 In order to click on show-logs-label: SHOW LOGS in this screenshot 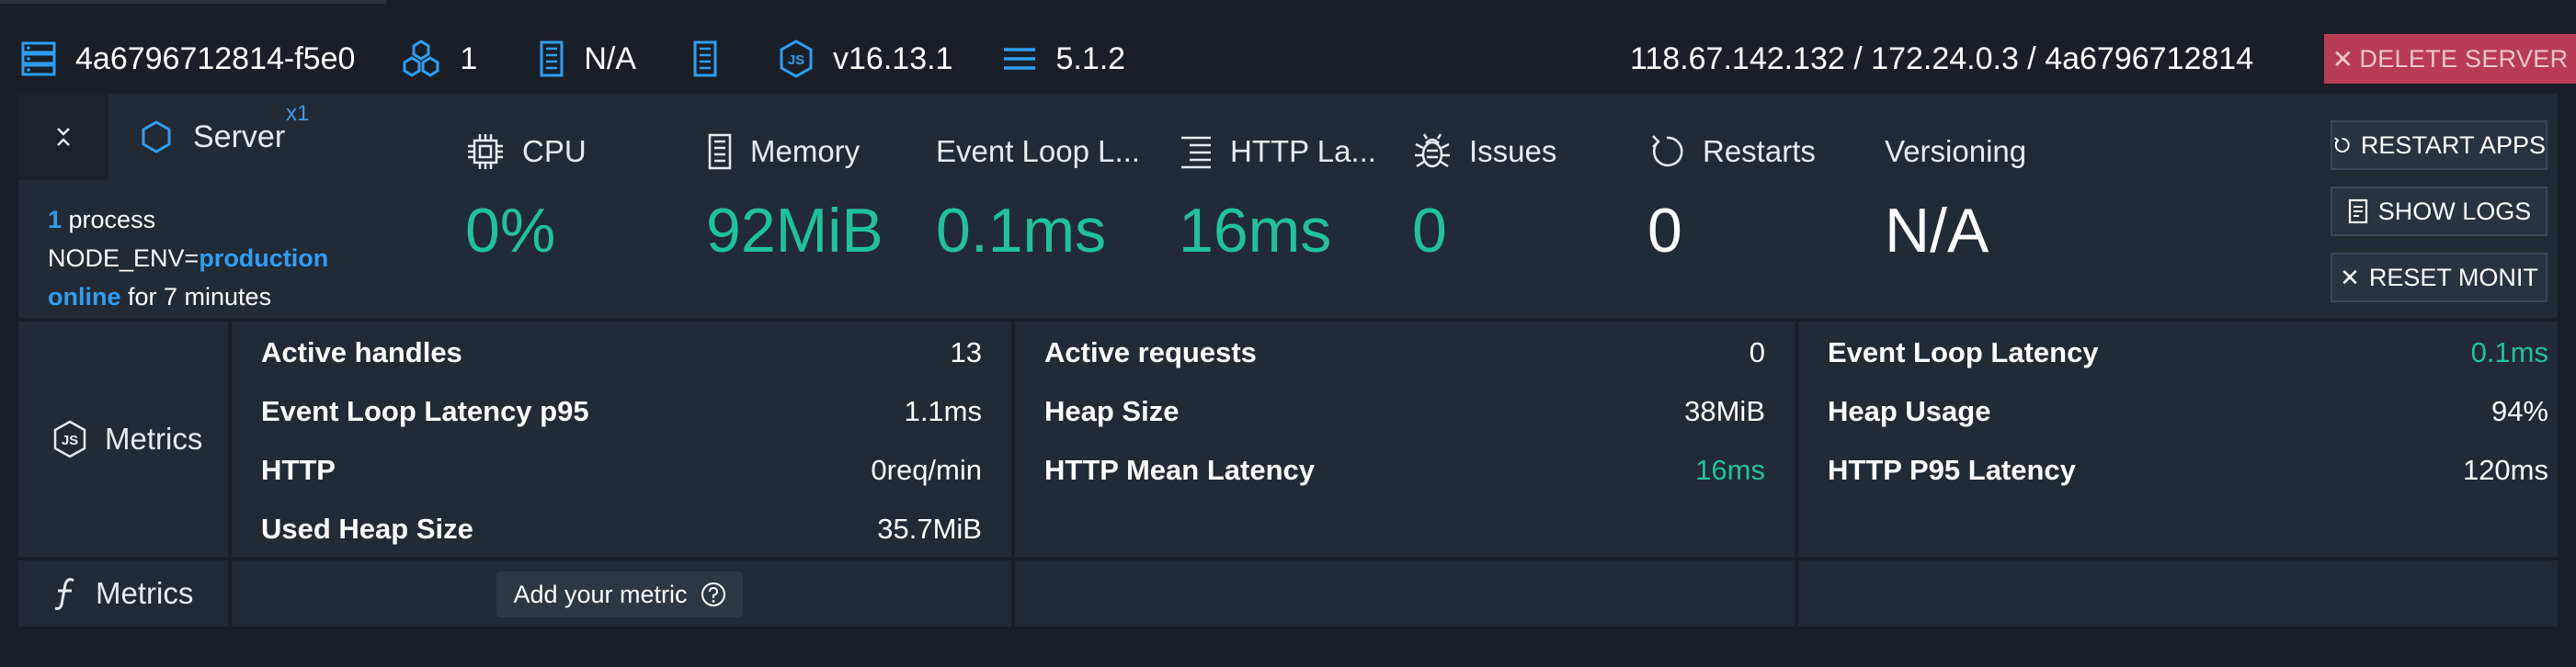, I will do `click(2454, 211)`.